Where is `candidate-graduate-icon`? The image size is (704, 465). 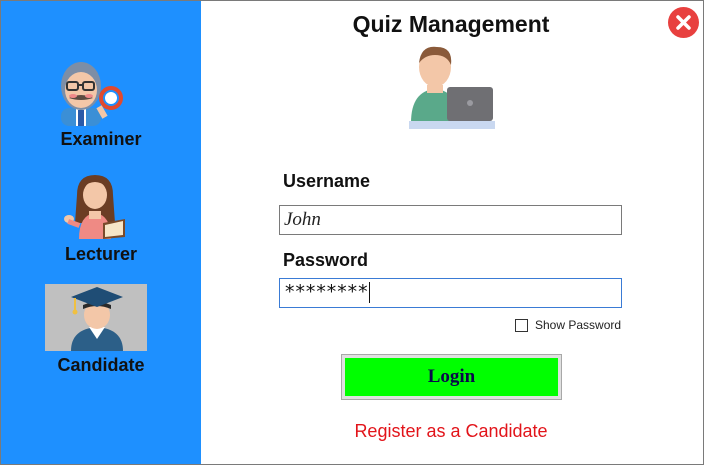
candidate-graduate-icon is located at coordinates (97, 319).